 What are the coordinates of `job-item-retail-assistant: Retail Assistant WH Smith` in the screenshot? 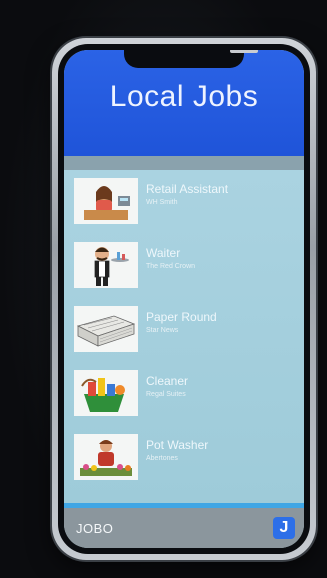 It's located at (184, 203).